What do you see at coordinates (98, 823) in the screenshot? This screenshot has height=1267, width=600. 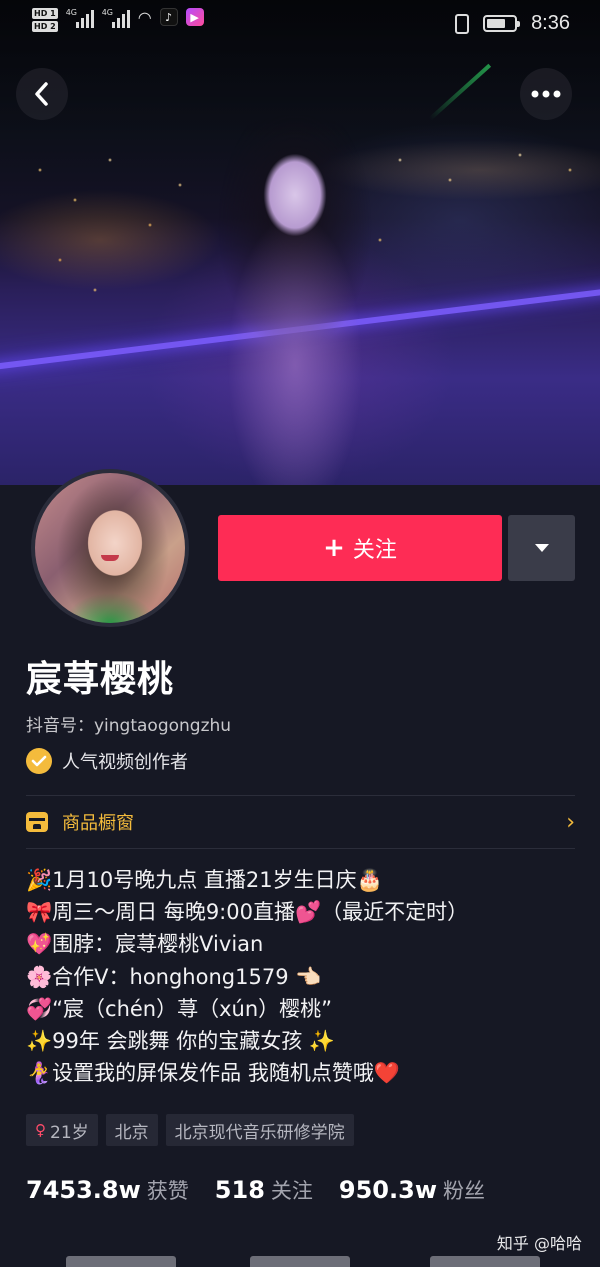 I see `shop-window-label: 商品橱窗` at bounding box center [98, 823].